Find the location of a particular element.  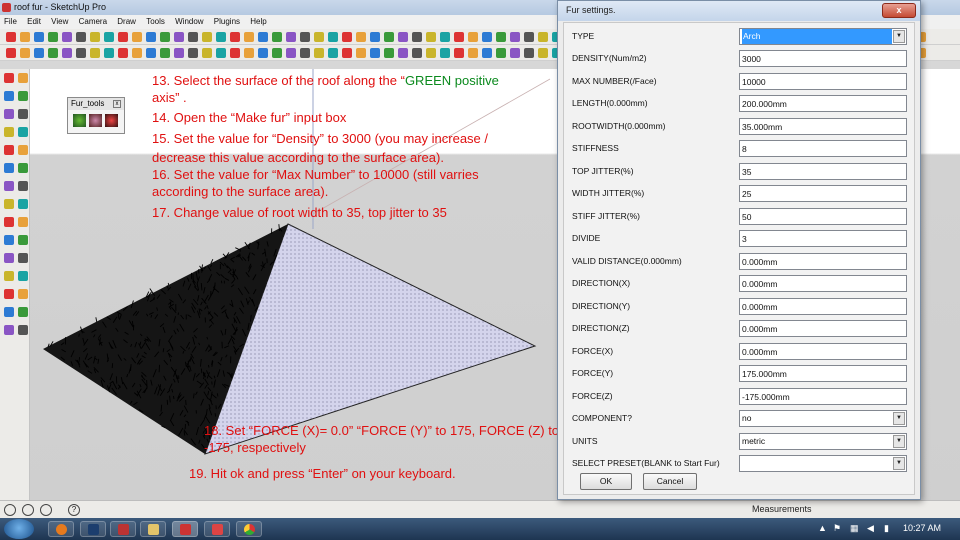

force-y-input is located at coordinates (823, 373).